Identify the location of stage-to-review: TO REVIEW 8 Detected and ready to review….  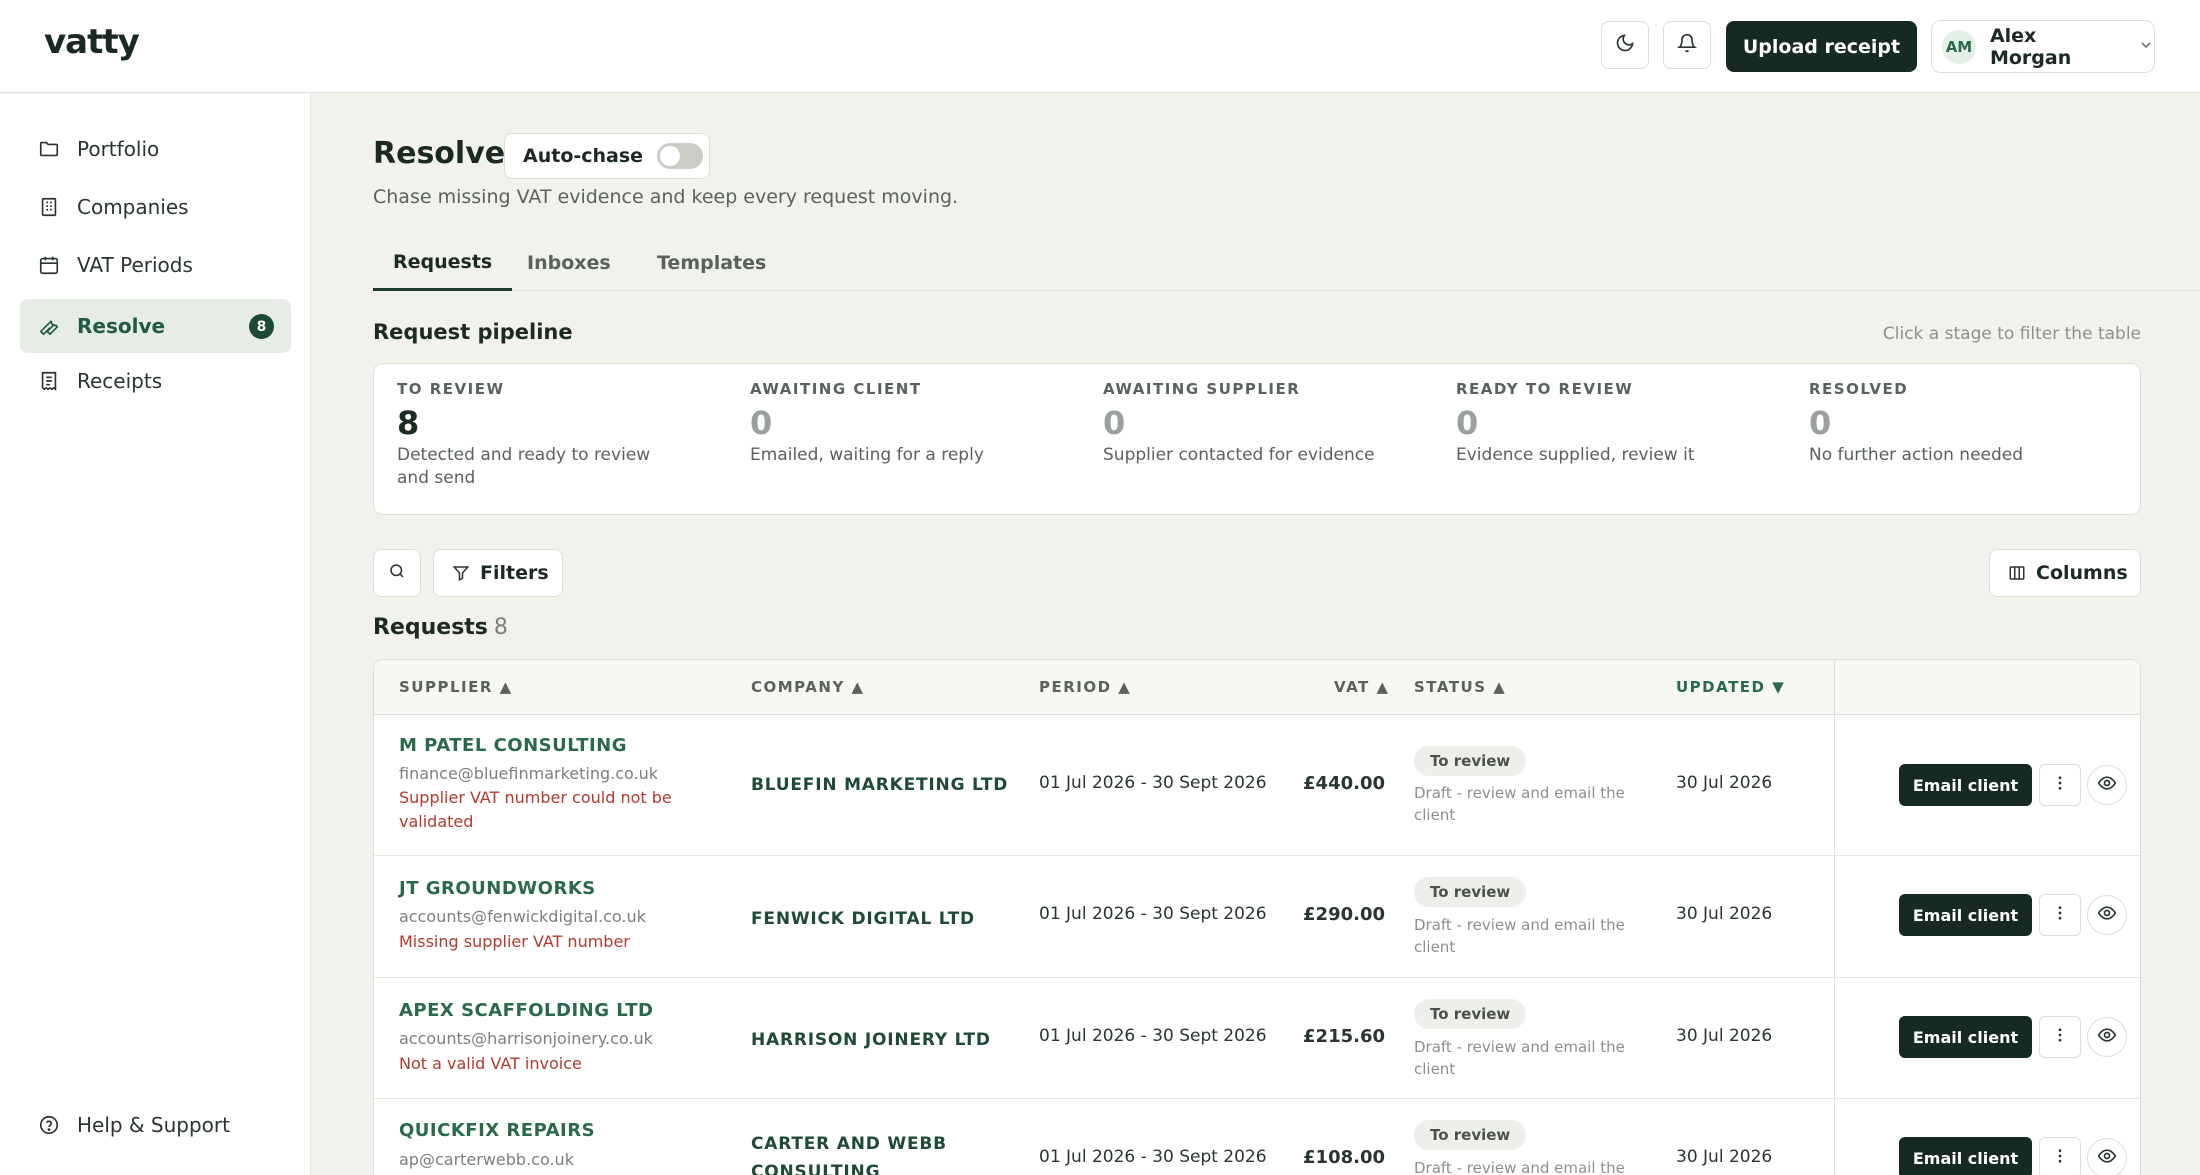
(542, 435).